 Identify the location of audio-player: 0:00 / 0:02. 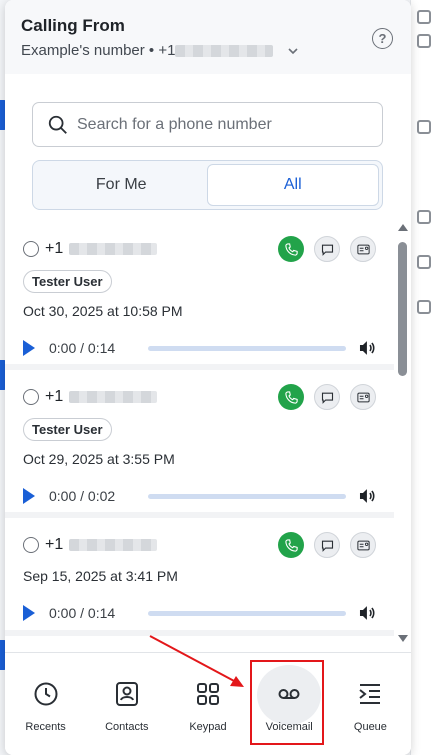
(199, 496).